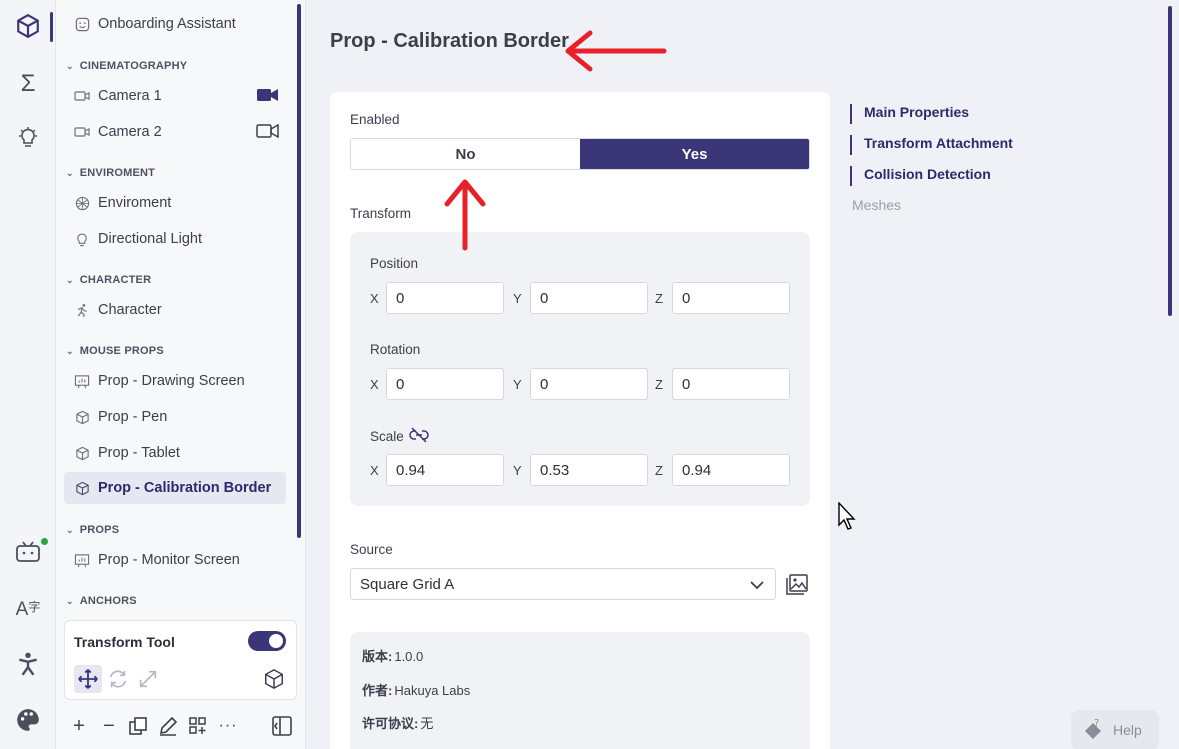  Describe the element at coordinates (950, 176) in the screenshot. I see `toc-collision-detection: Collision Detection` at that location.